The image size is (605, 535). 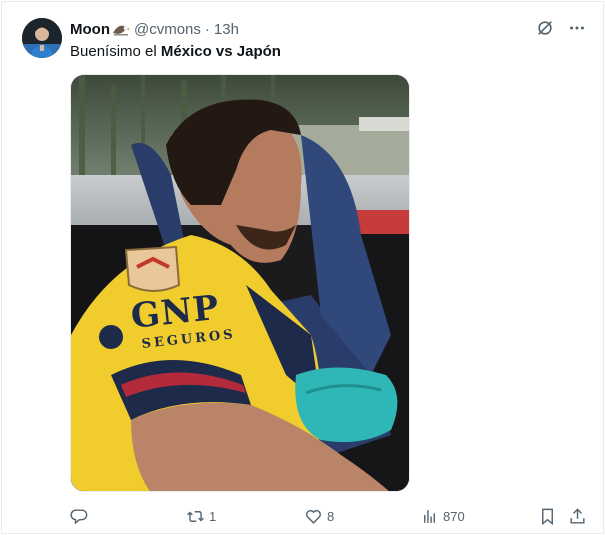 What do you see at coordinates (195, 516) in the screenshot?
I see `retweet-icon` at bounding box center [195, 516].